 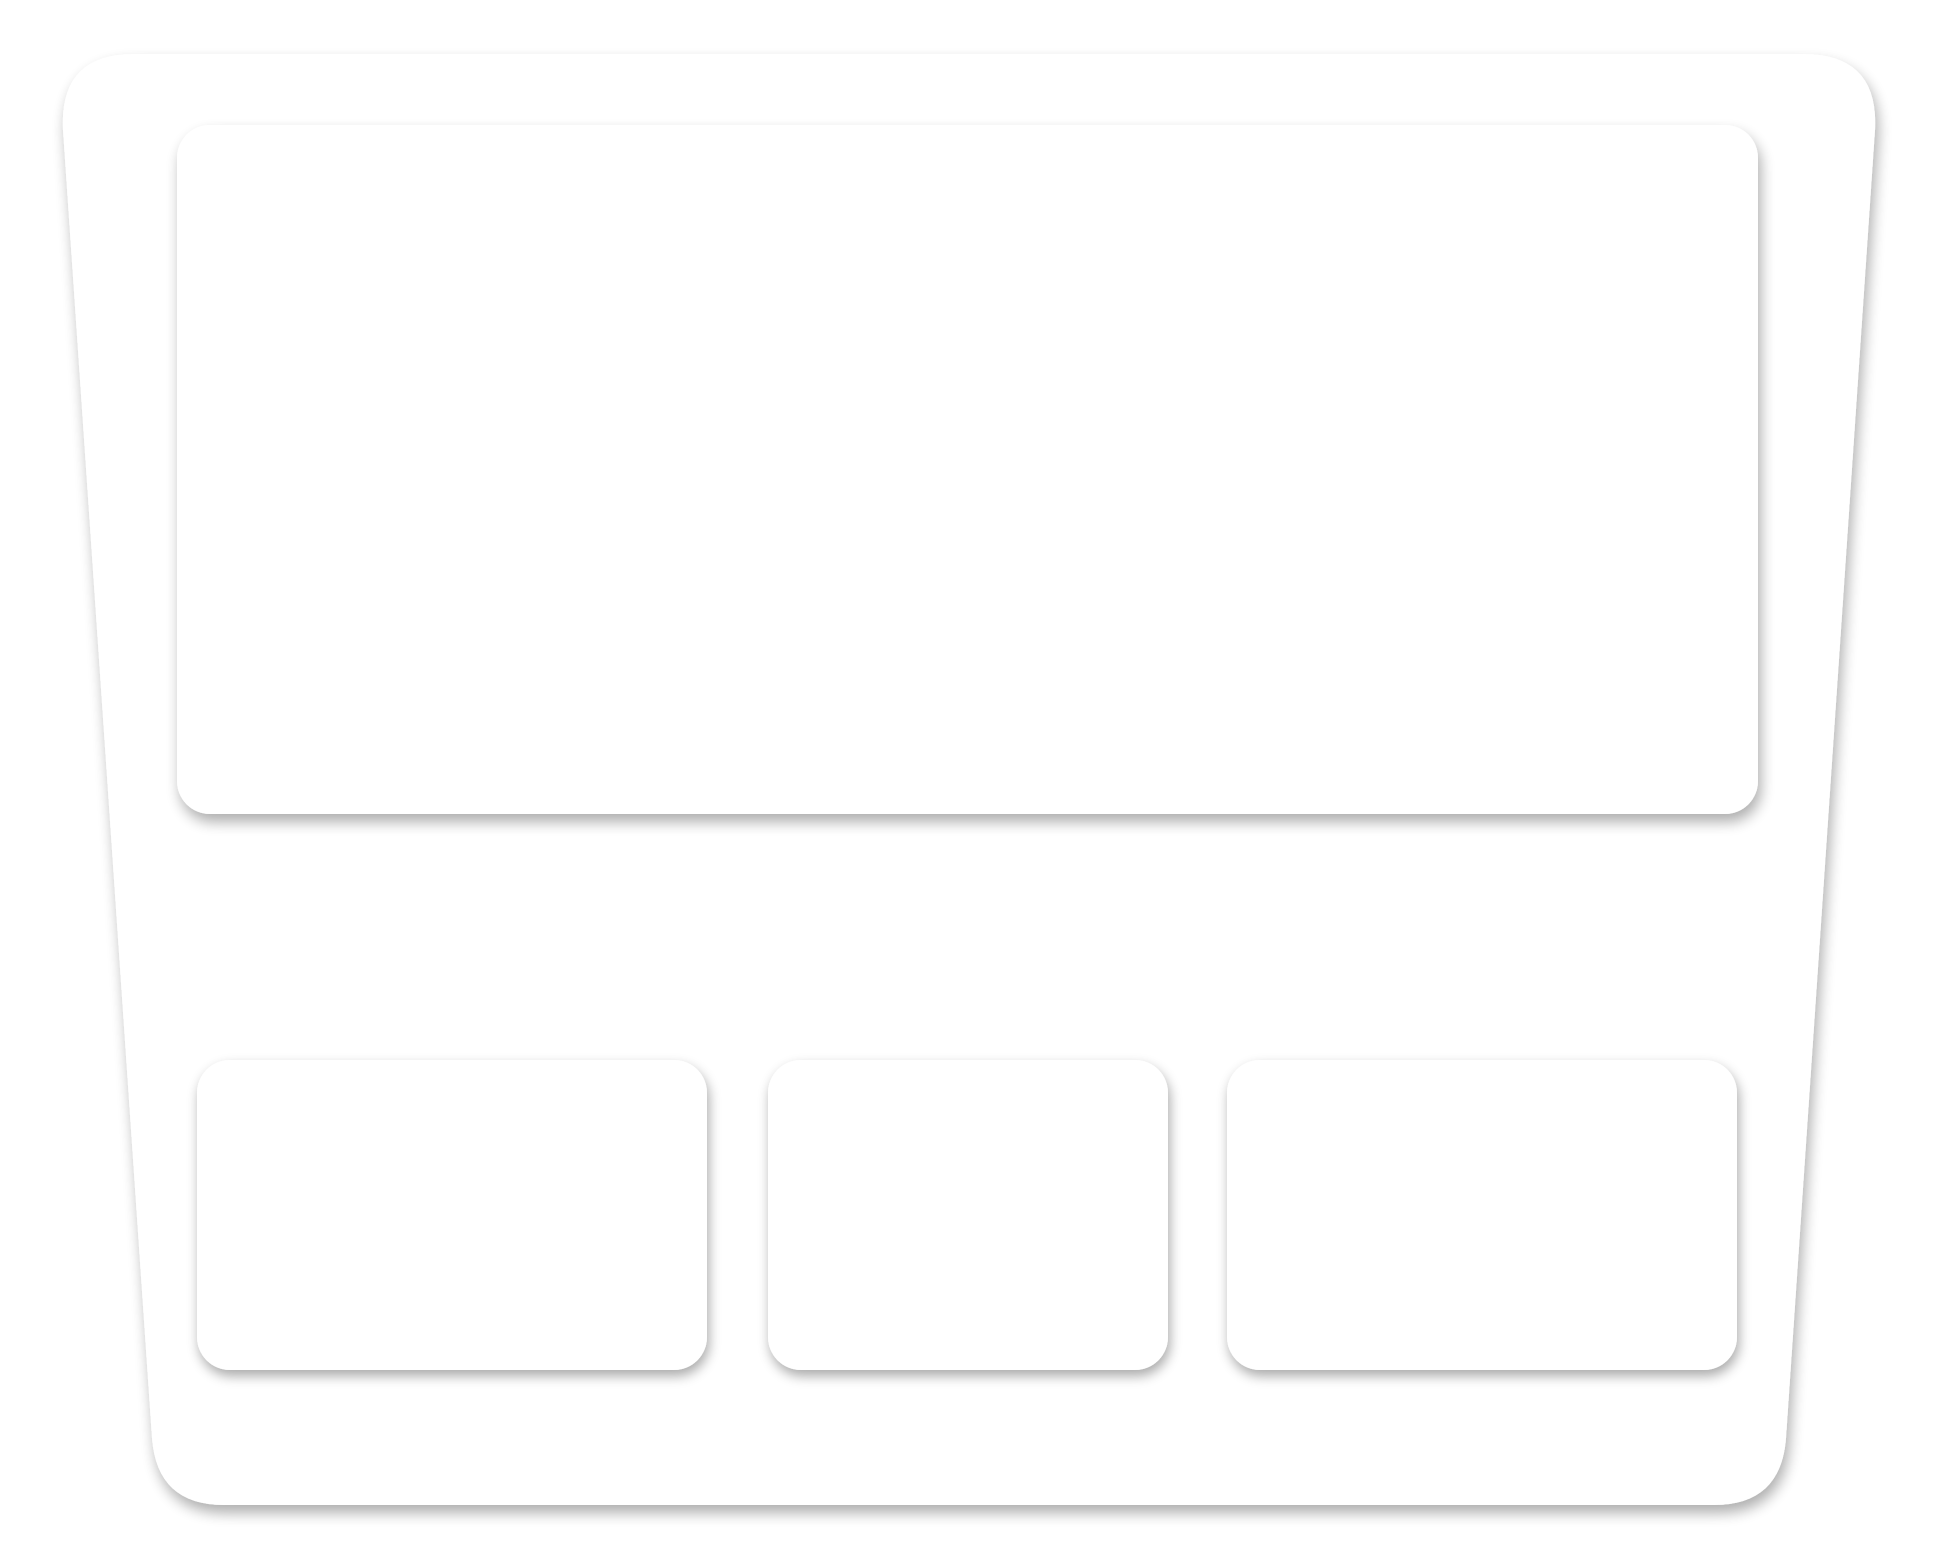 What do you see at coordinates (1482, 1215) in the screenshot?
I see `right-module-slot` at bounding box center [1482, 1215].